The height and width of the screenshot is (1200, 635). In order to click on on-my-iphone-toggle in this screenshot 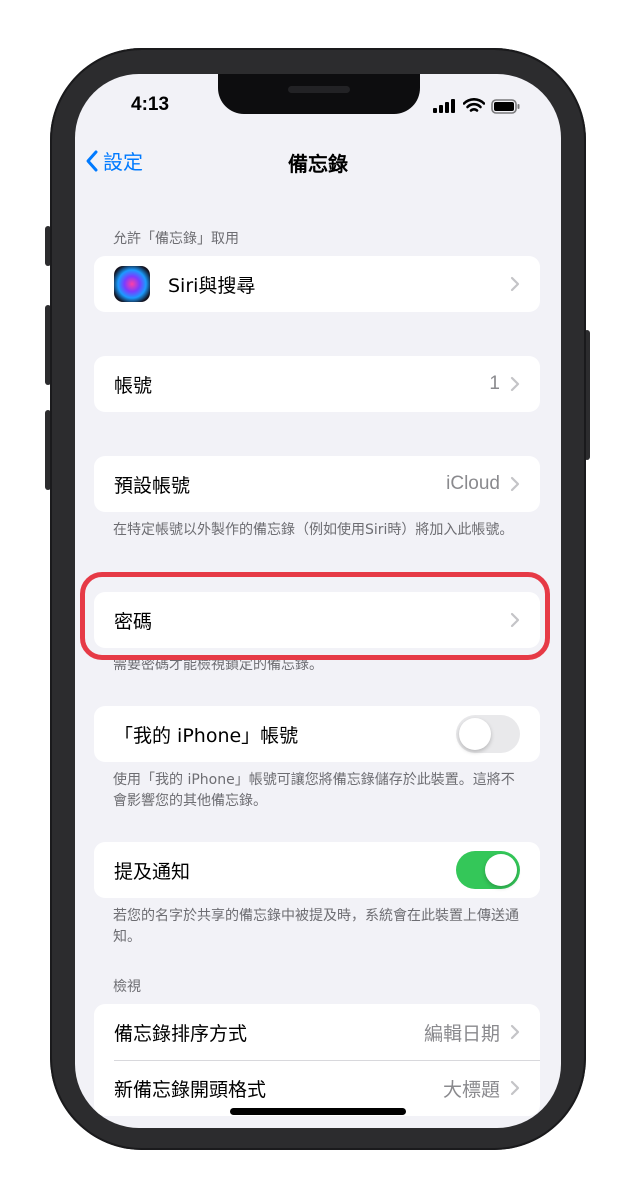, I will do `click(488, 734)`.